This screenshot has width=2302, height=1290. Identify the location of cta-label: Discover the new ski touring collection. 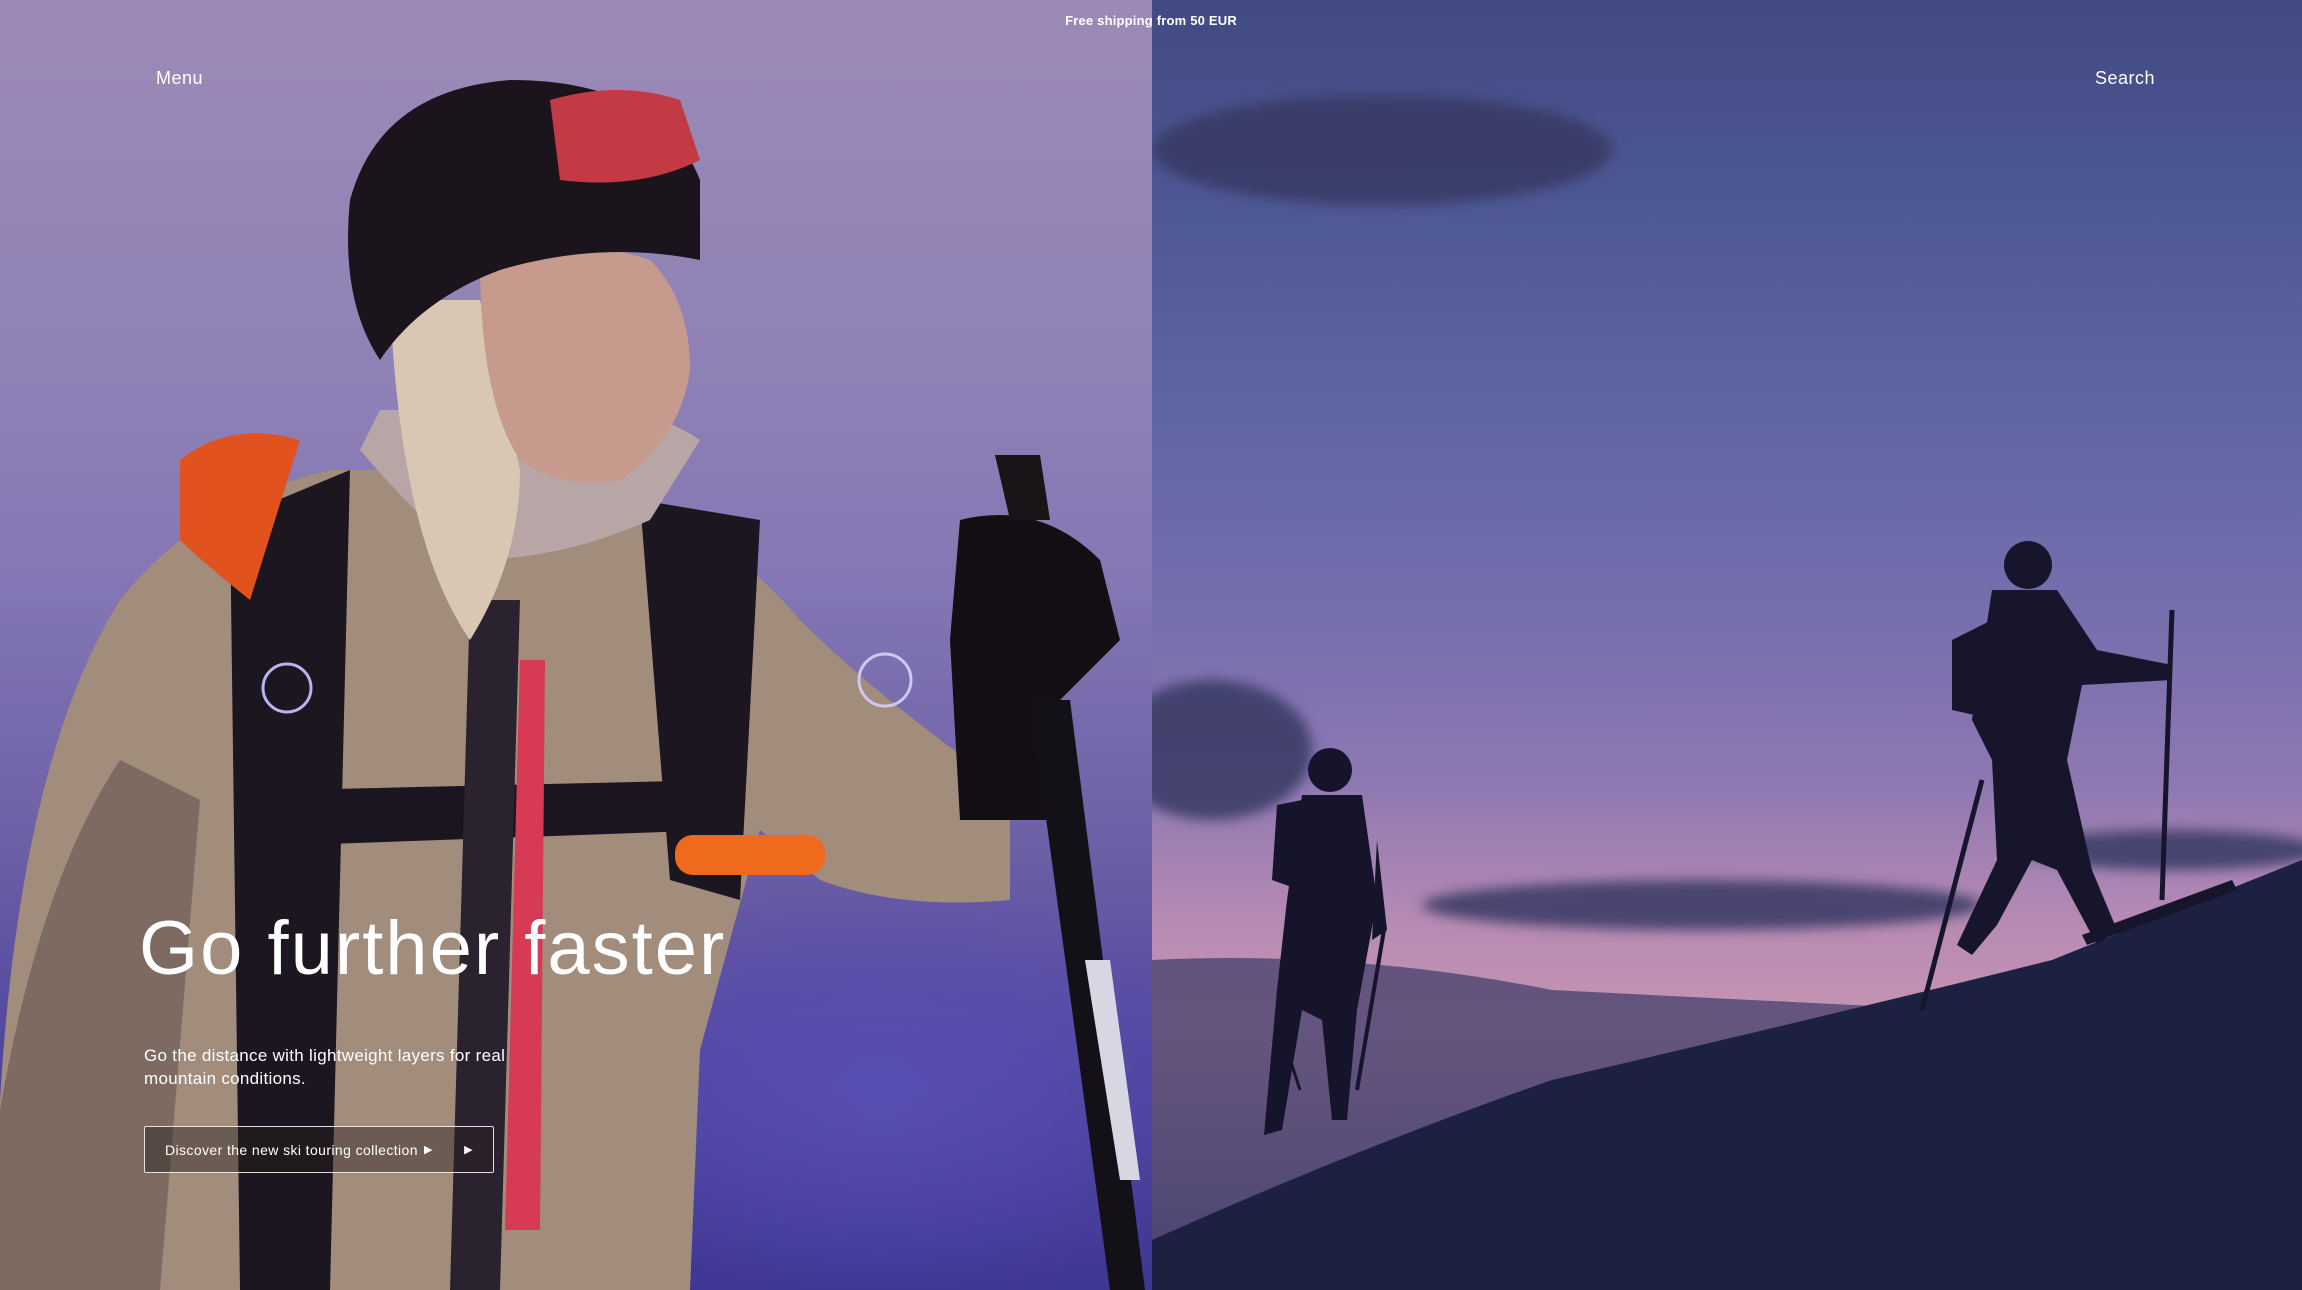
(291, 1149).